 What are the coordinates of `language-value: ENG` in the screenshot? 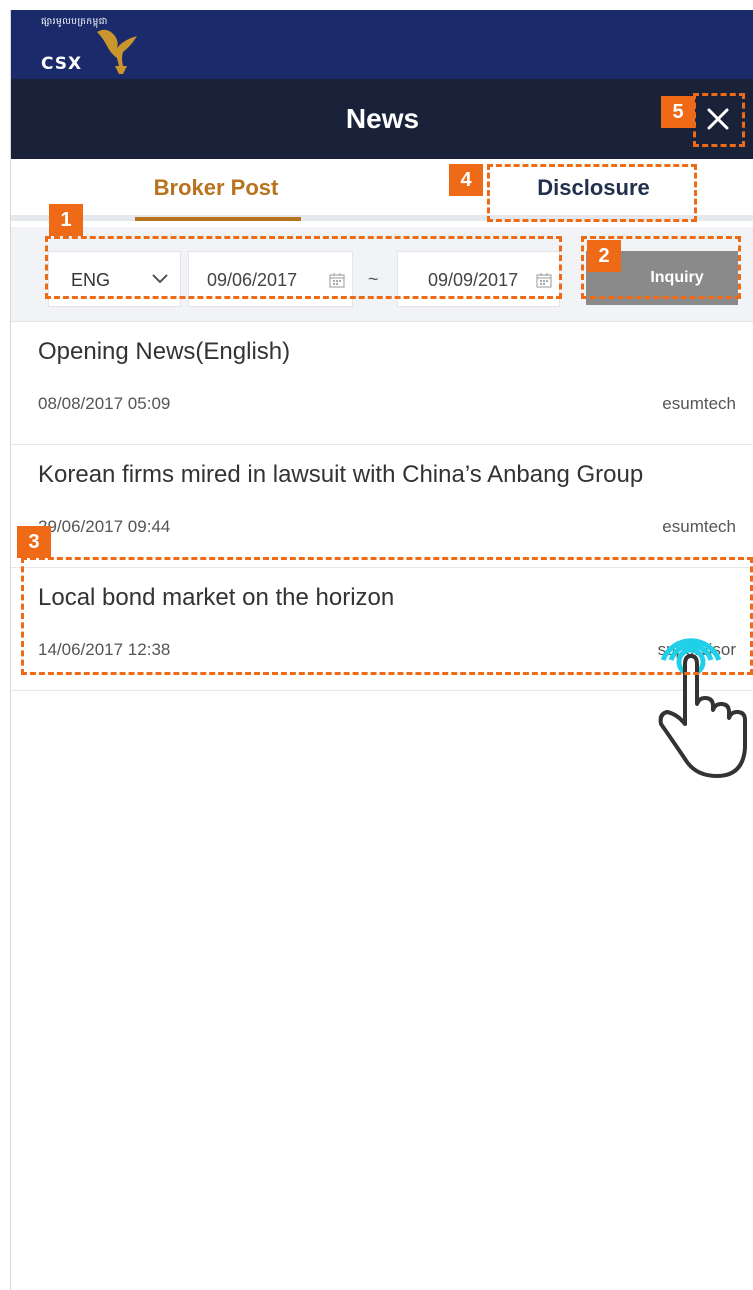 It's located at (91, 280).